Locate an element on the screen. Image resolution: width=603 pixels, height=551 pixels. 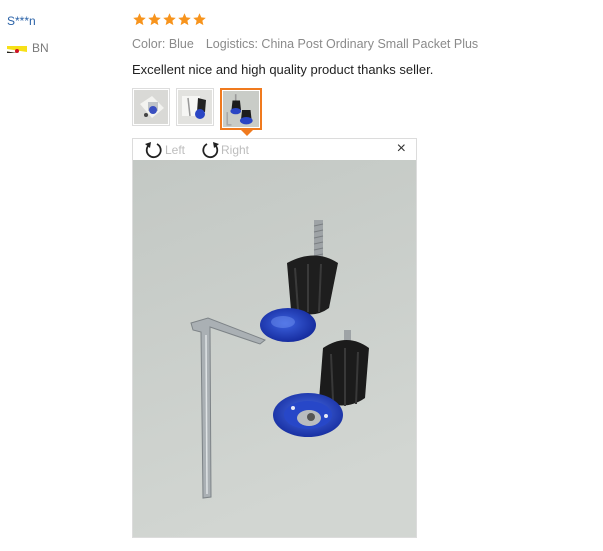
rotate-left-label: Left is located at coordinates (175, 150).